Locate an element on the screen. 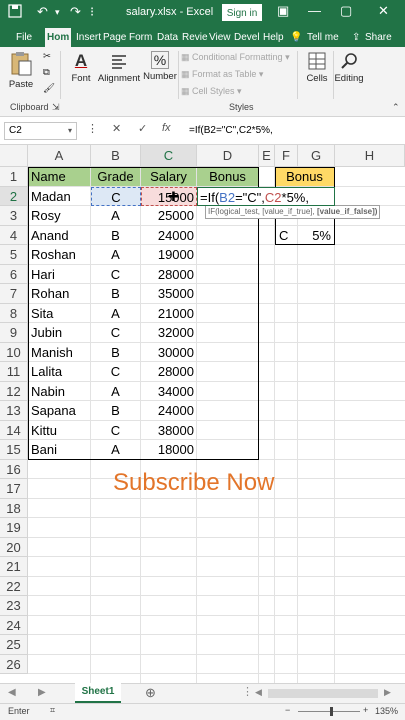 This screenshot has height=720, width=405. editing-button: Editing is located at coordinates (349, 67).